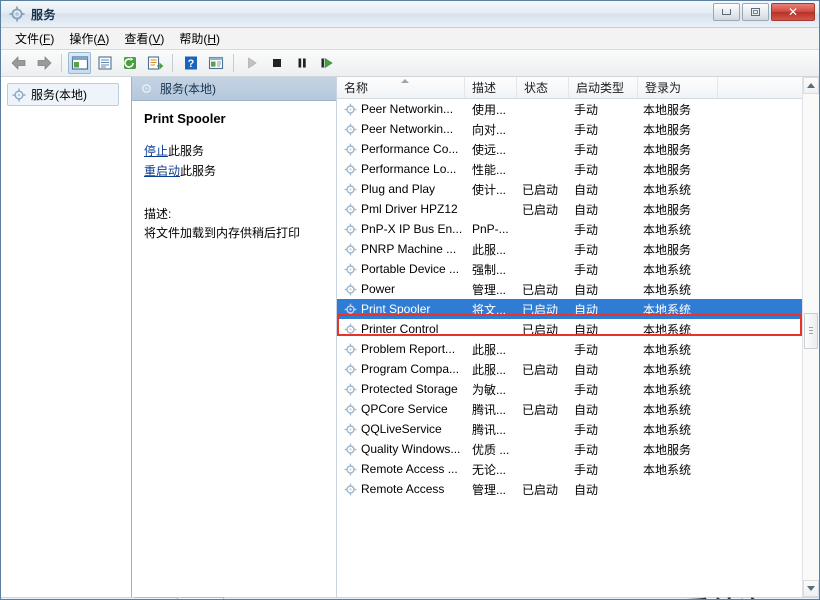 The image size is (820, 600). I want to click on list-column-headers: 名称 描述 状态 启动类型 登录为, so click(569, 88).